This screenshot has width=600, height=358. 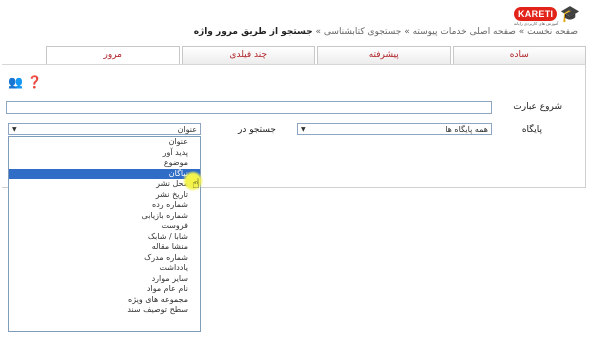 I want to click on phrase-input, so click(x=249, y=107).